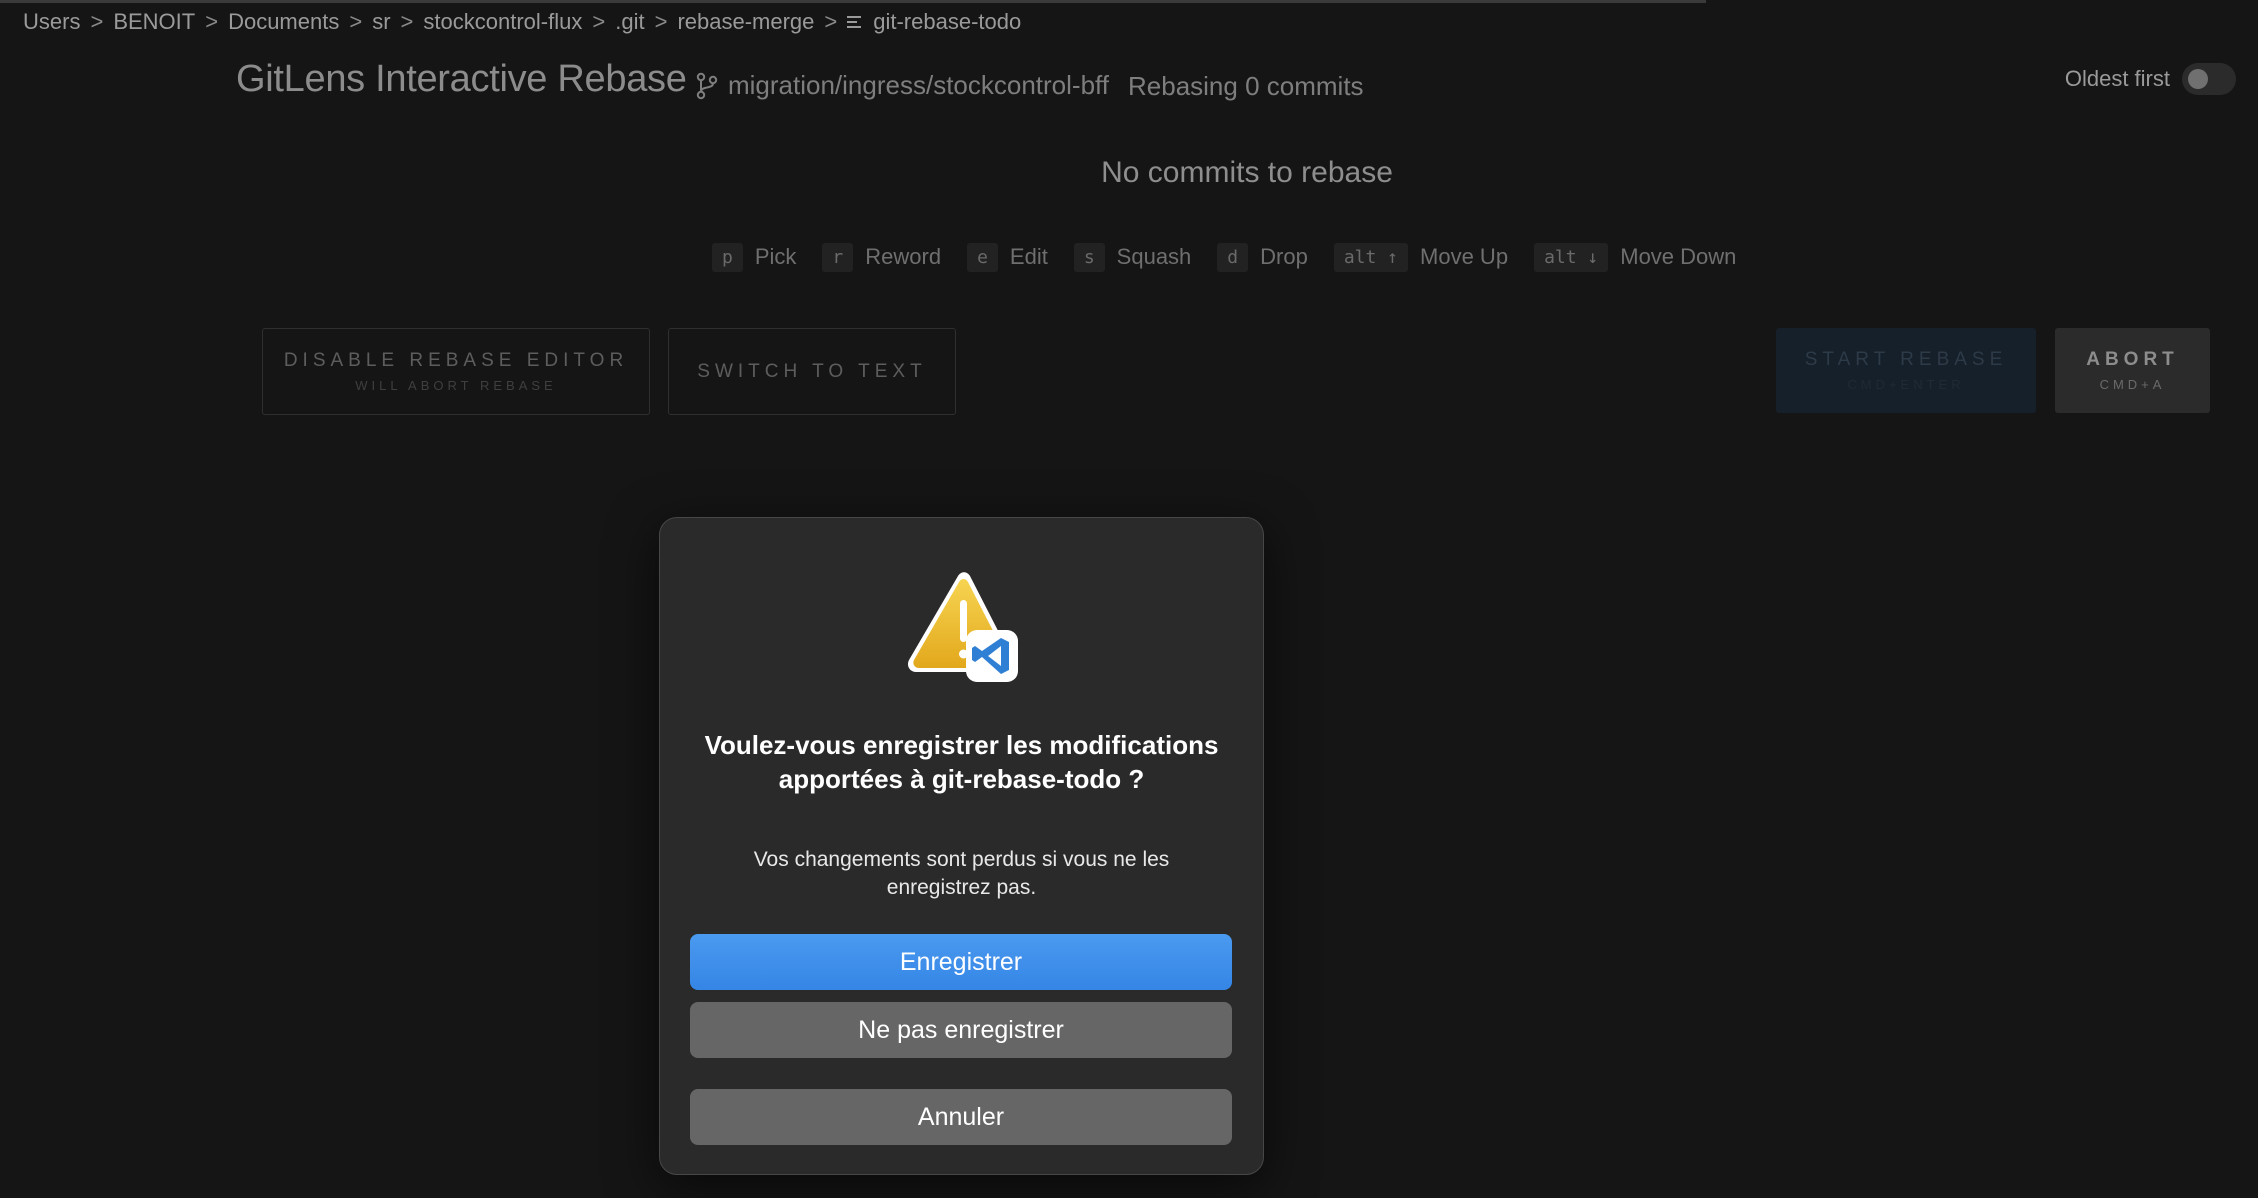  I want to click on button-label: START REBASE, so click(1906, 359).